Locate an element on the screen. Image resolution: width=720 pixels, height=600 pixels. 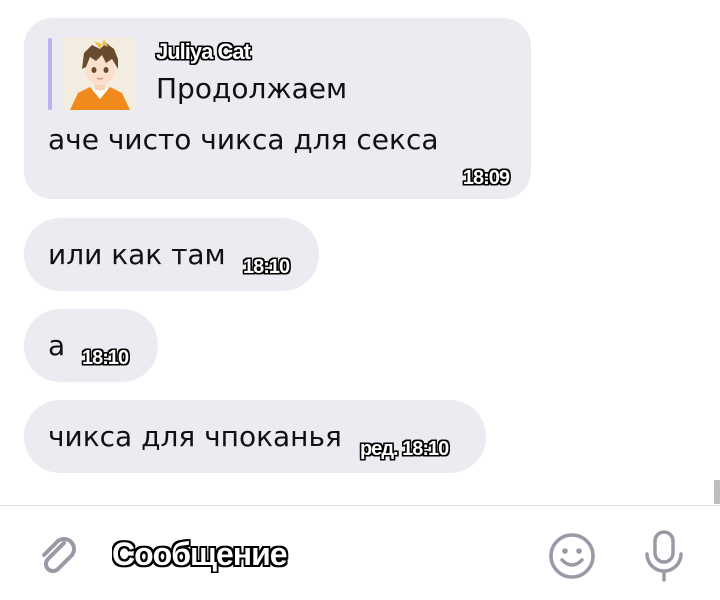
message-bubble: или как там 18:10 is located at coordinates (171, 254).